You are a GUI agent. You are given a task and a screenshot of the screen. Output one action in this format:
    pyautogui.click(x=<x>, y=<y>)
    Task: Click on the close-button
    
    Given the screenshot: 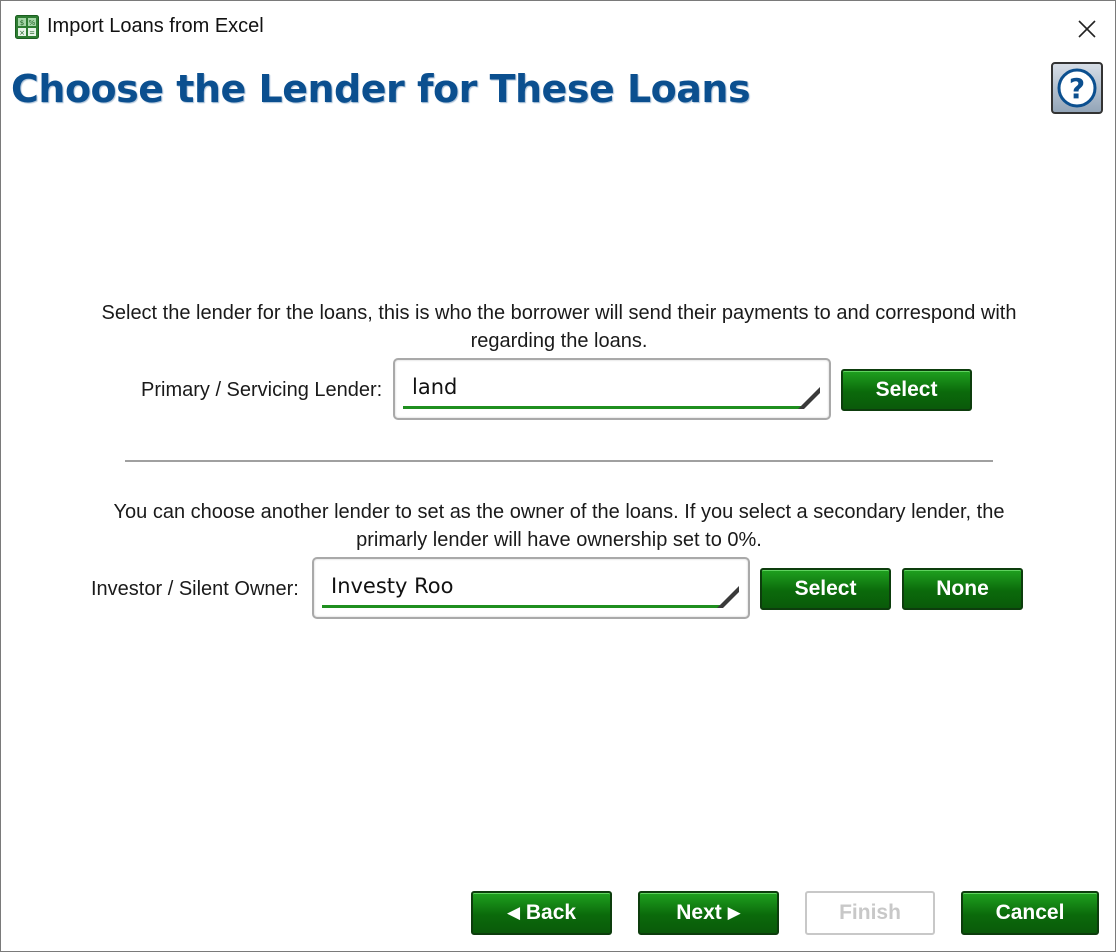 What is the action you would take?
    pyautogui.click(x=1087, y=29)
    